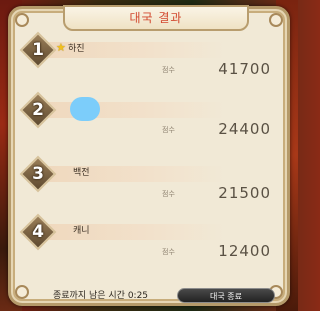 Image resolution: width=320 pixels, height=311 pixels. What do you see at coordinates (226, 295) in the screenshot?
I see `end-game-button: 대국 종료` at bounding box center [226, 295].